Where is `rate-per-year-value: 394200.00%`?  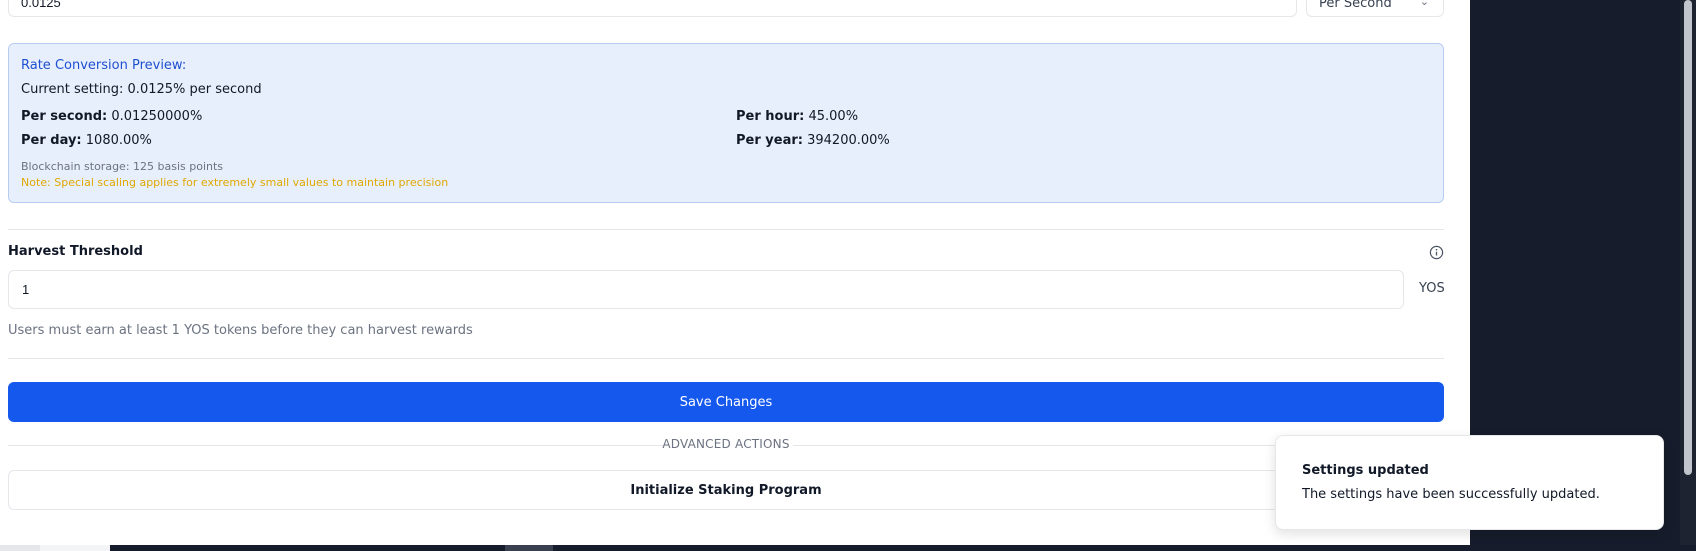 rate-per-year-value: 394200.00% is located at coordinates (848, 140).